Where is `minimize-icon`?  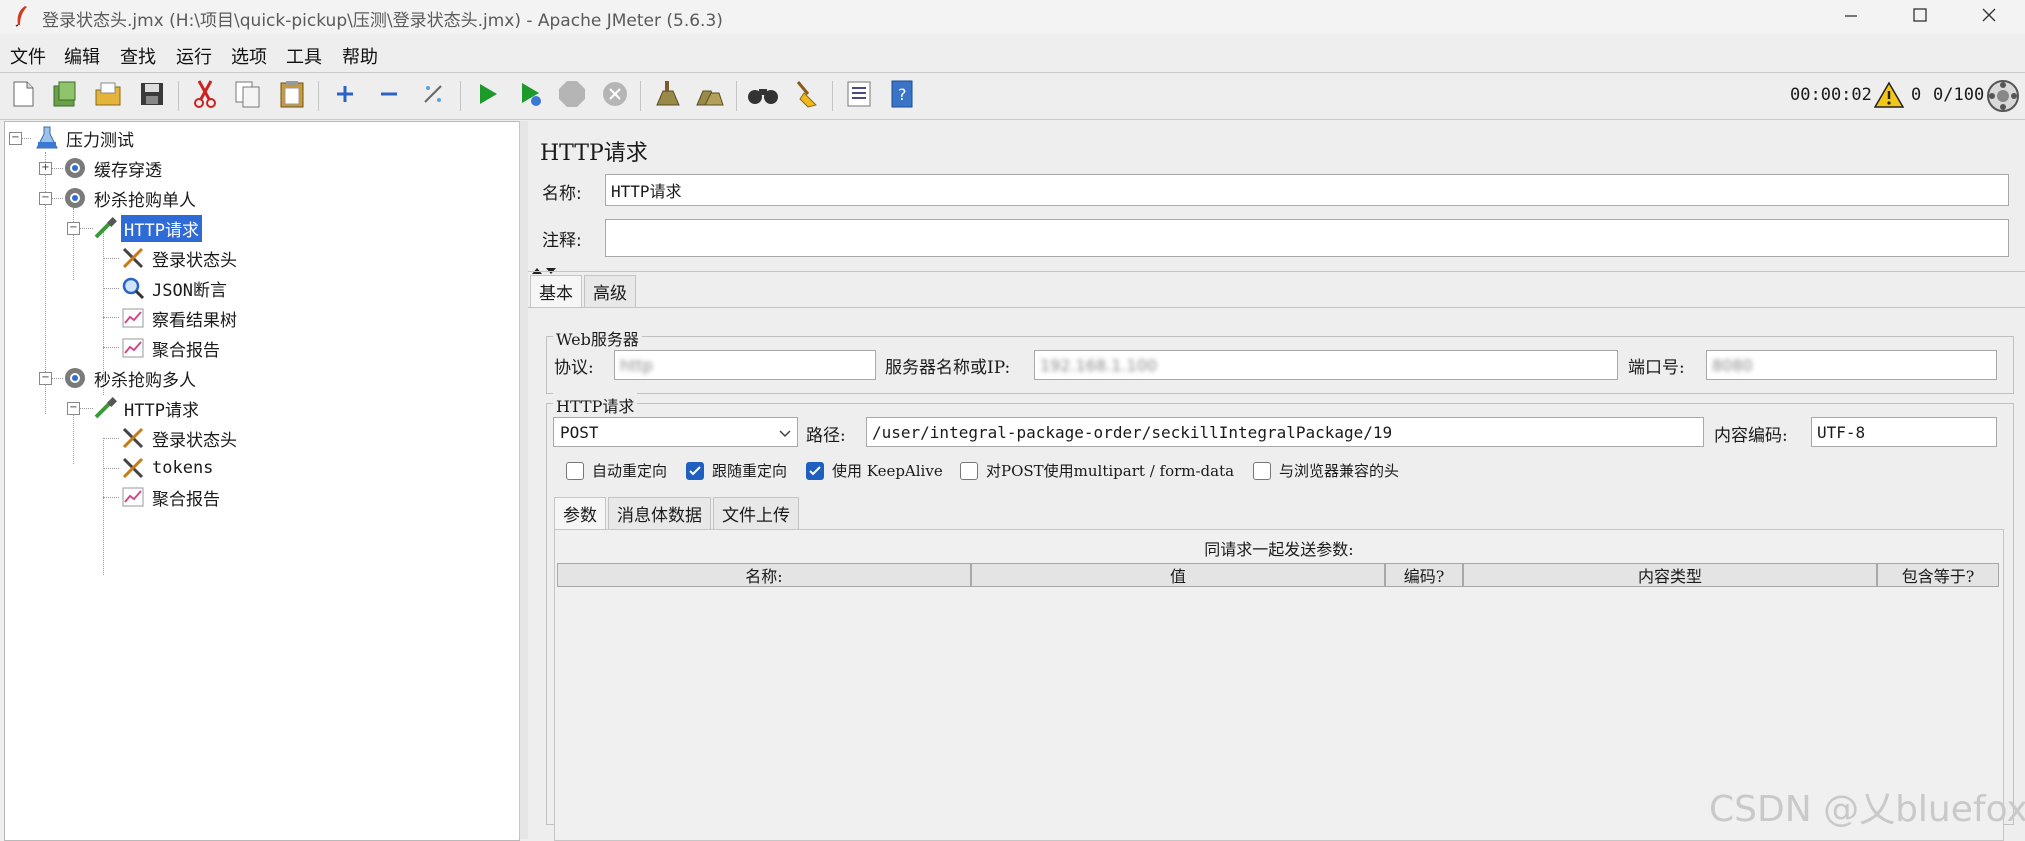
minimize-icon is located at coordinates (1851, 17).